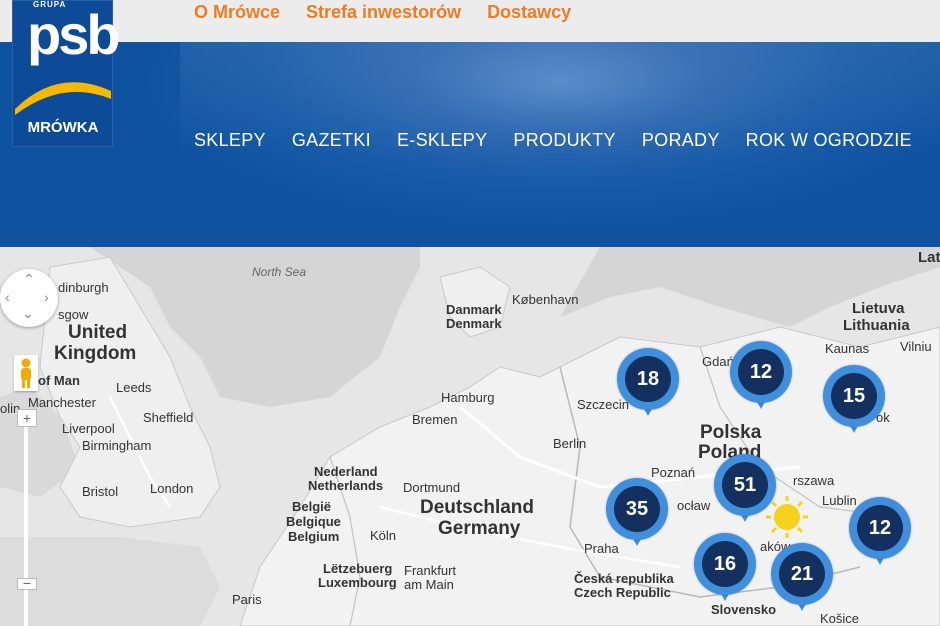 The image size is (940, 626). What do you see at coordinates (346, 485) in the screenshot?
I see `label-netherlands: Netherlands` at bounding box center [346, 485].